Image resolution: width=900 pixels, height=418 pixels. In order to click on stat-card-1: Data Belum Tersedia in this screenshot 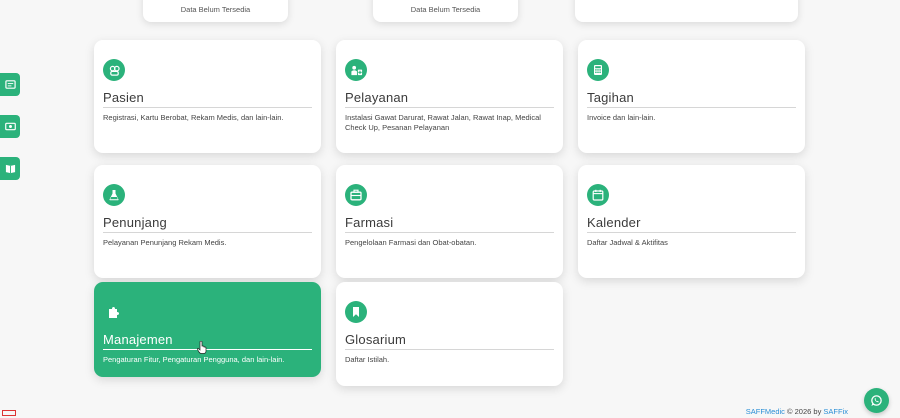, I will do `click(215, 11)`.